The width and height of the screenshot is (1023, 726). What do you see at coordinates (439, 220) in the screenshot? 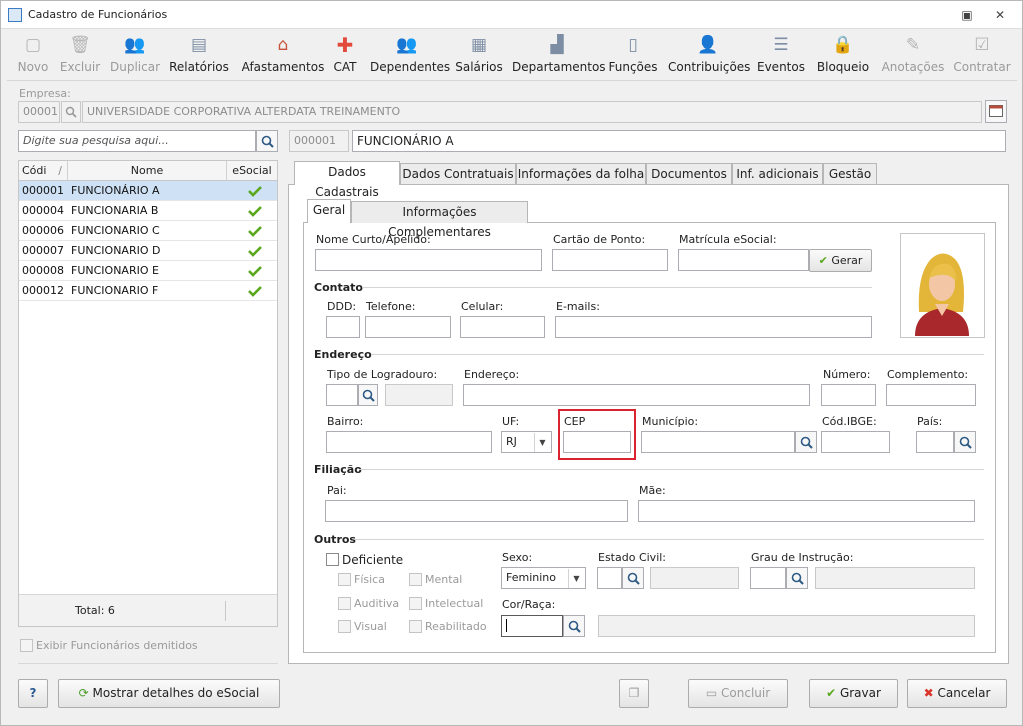
I see `subtab-informacoes-complementares: Informações Complementares` at bounding box center [439, 220].